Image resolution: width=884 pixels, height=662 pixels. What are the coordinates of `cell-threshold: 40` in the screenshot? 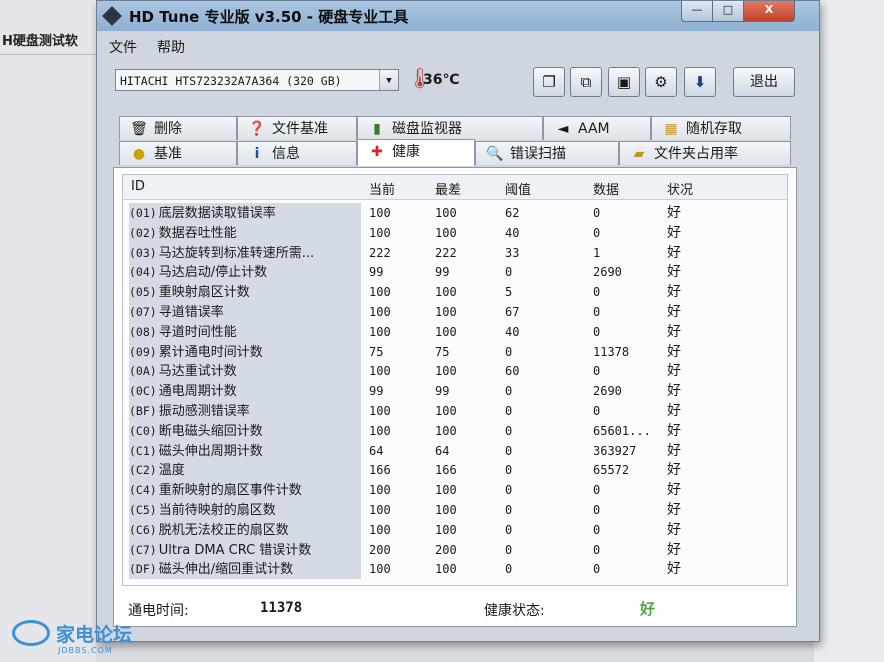 It's located at (512, 232).